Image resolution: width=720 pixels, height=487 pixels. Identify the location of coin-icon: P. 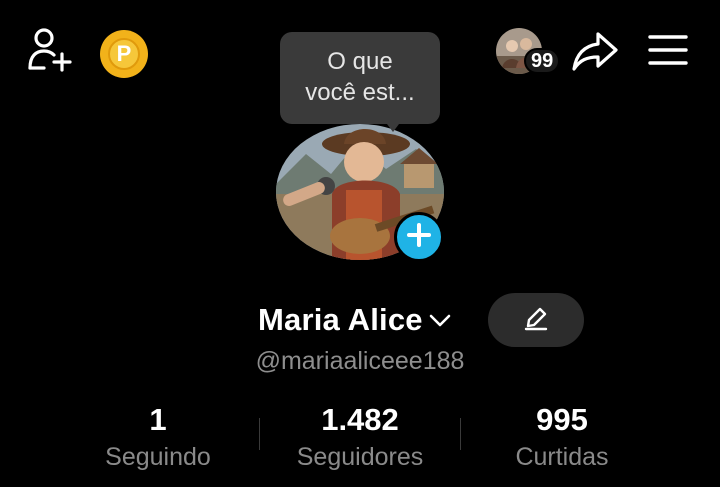
(124, 54).